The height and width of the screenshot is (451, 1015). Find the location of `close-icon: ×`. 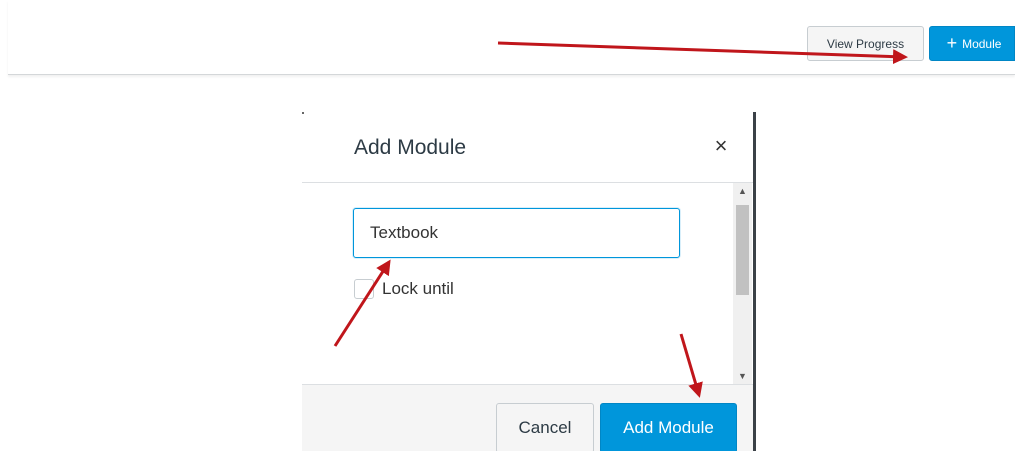

close-icon: × is located at coordinates (721, 145).